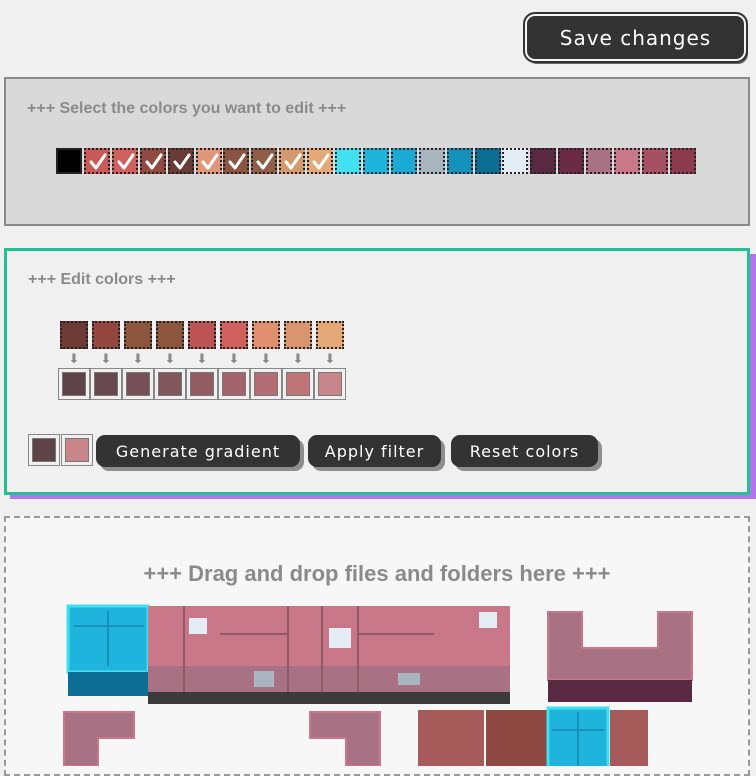 The image size is (756, 776). I want to click on sprite-l-block-left, so click(99, 738).